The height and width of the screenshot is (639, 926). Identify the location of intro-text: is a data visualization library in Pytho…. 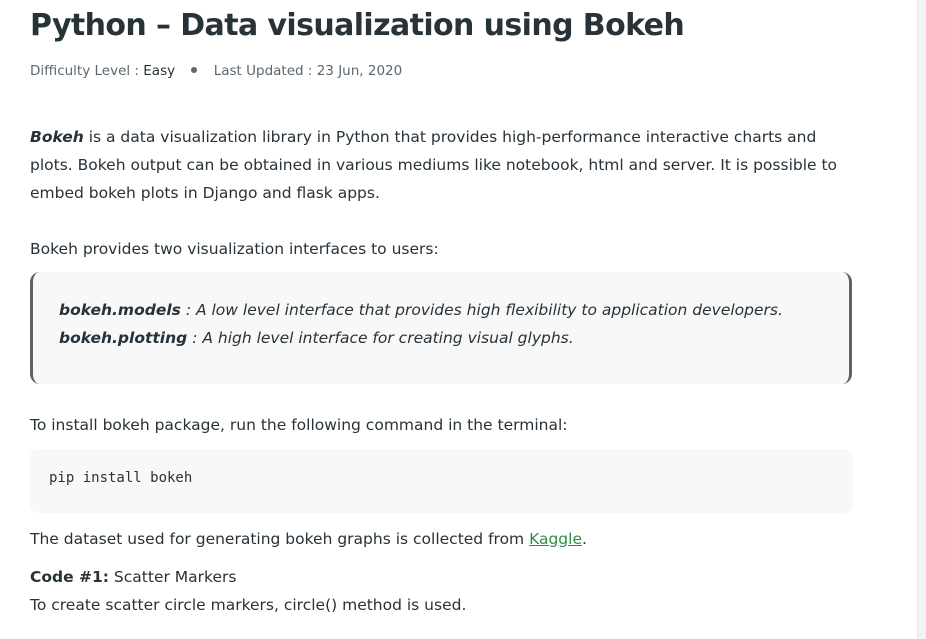
(434, 165).